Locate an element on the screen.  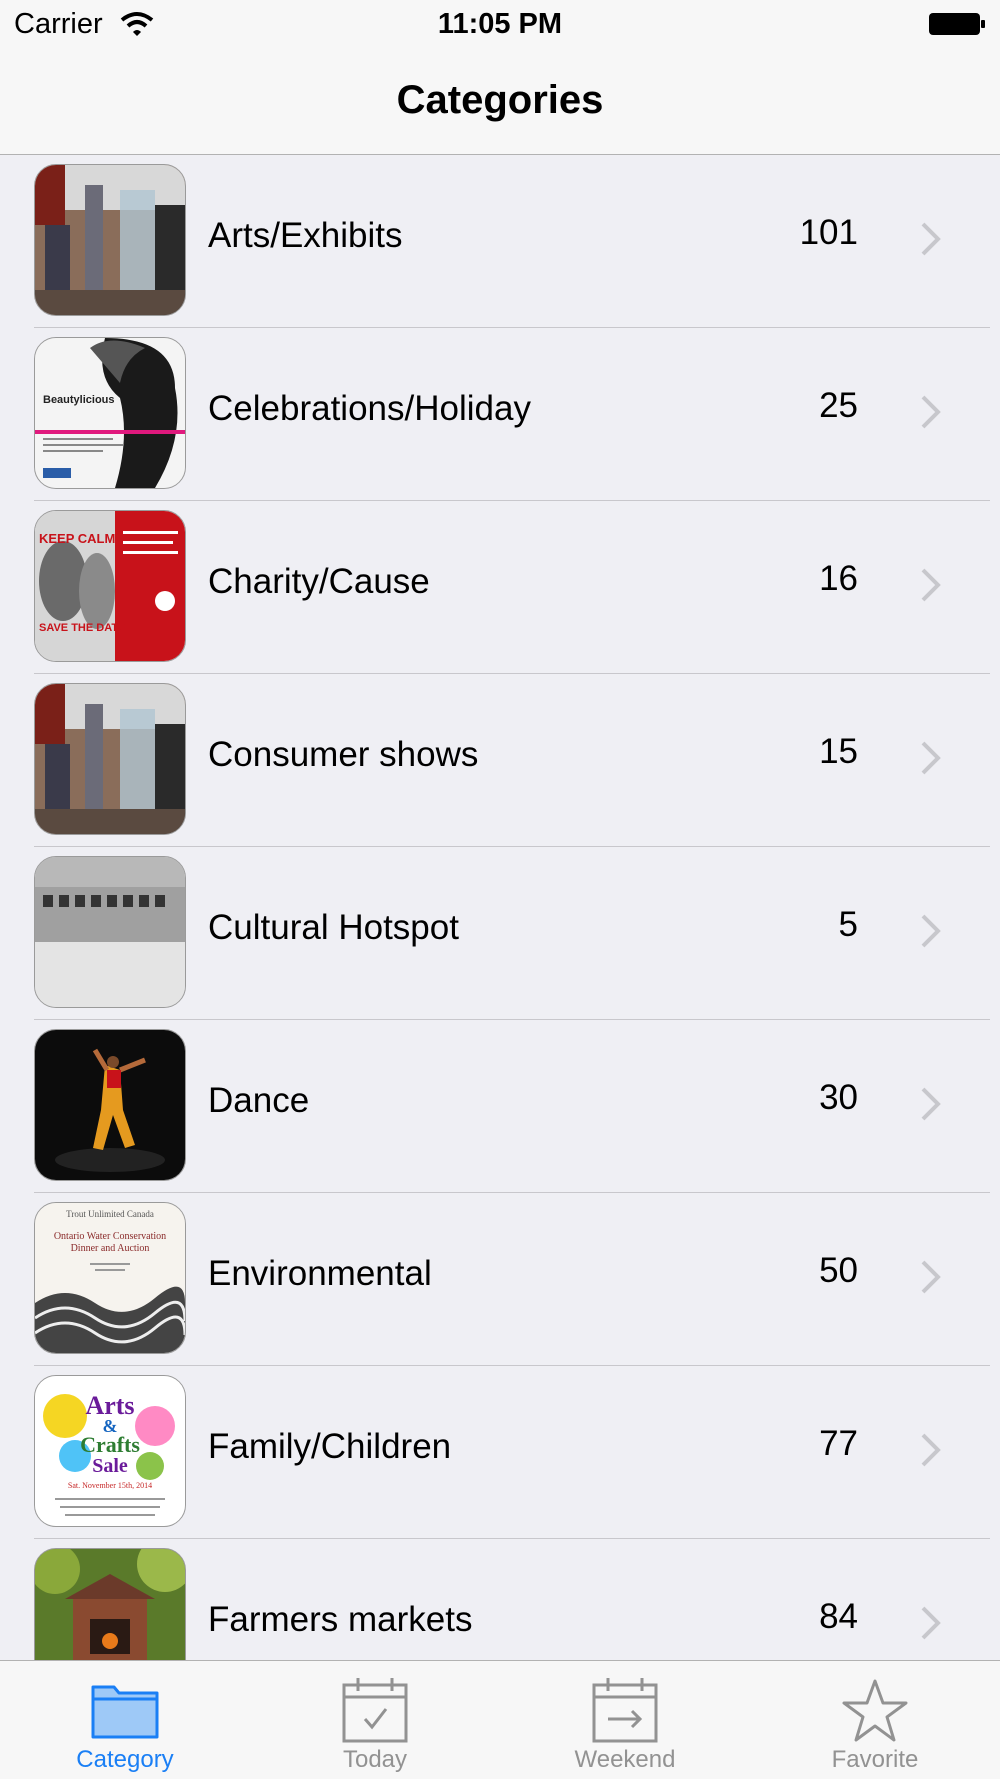
category-count: 101 is located at coordinates (828, 232).